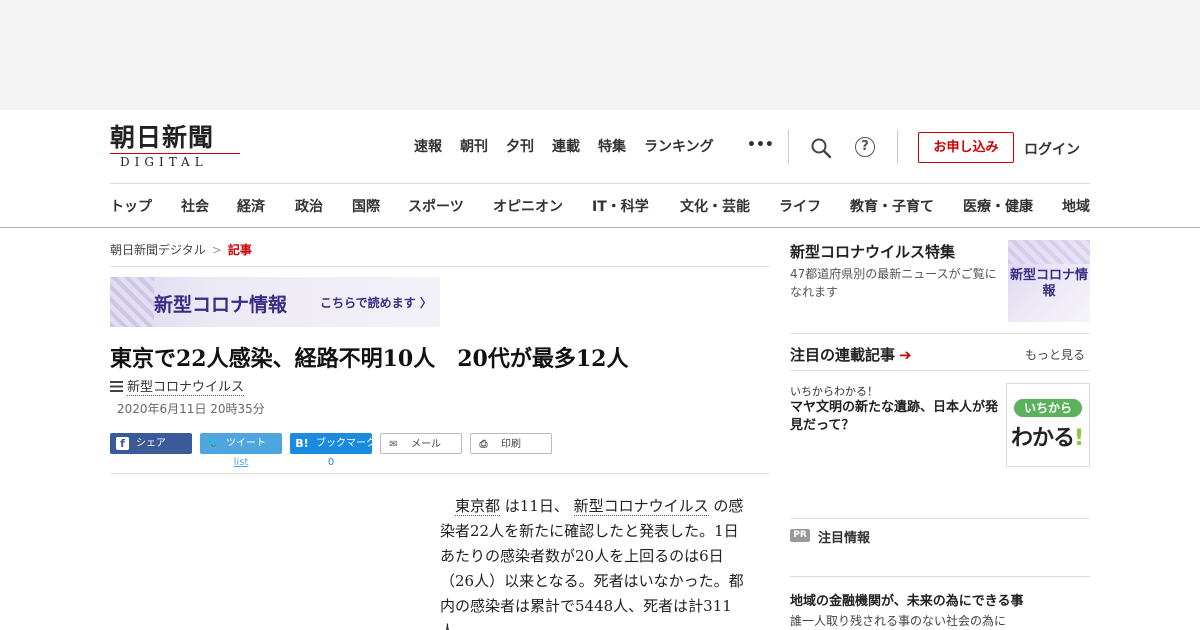 This screenshot has width=1200, height=630. I want to click on top-nav-item-serial: 連載, so click(566, 147).